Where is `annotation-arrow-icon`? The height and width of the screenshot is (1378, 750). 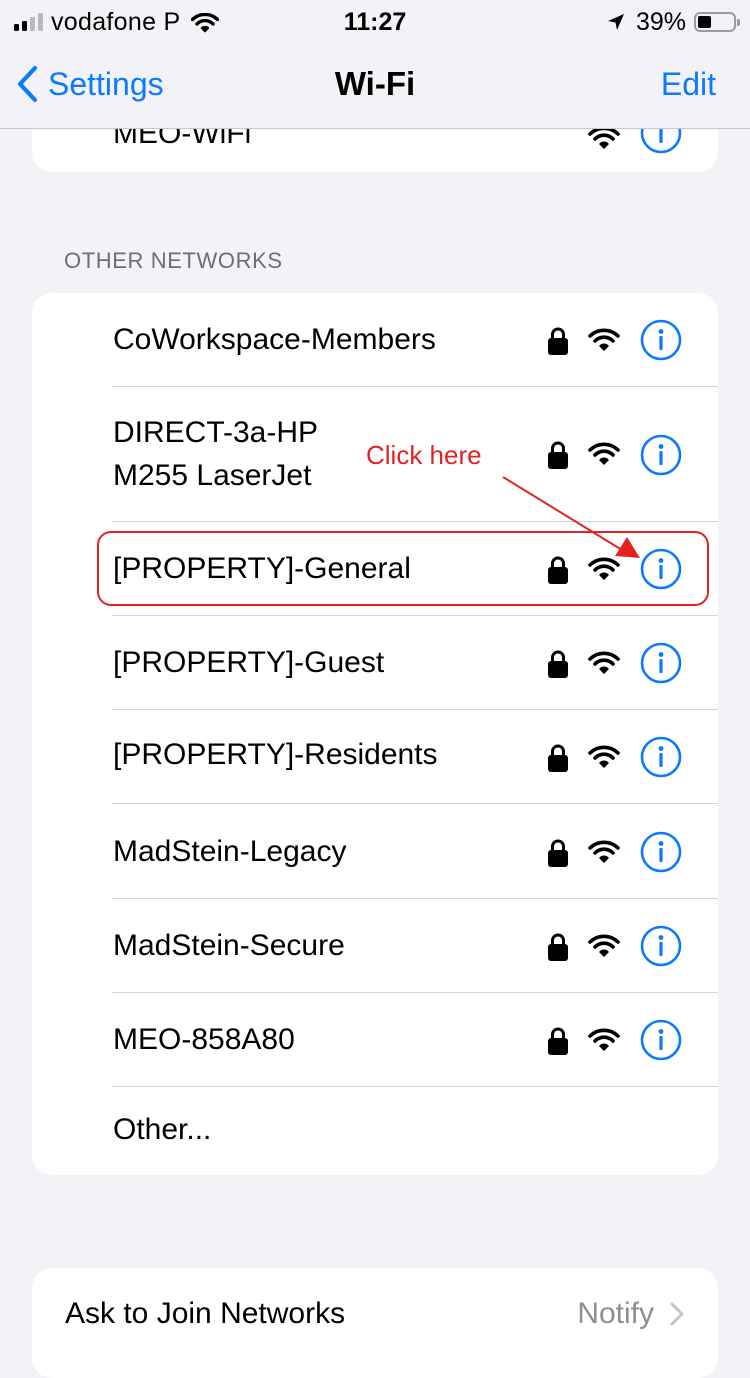
annotation-arrow-icon is located at coordinates (571, 517).